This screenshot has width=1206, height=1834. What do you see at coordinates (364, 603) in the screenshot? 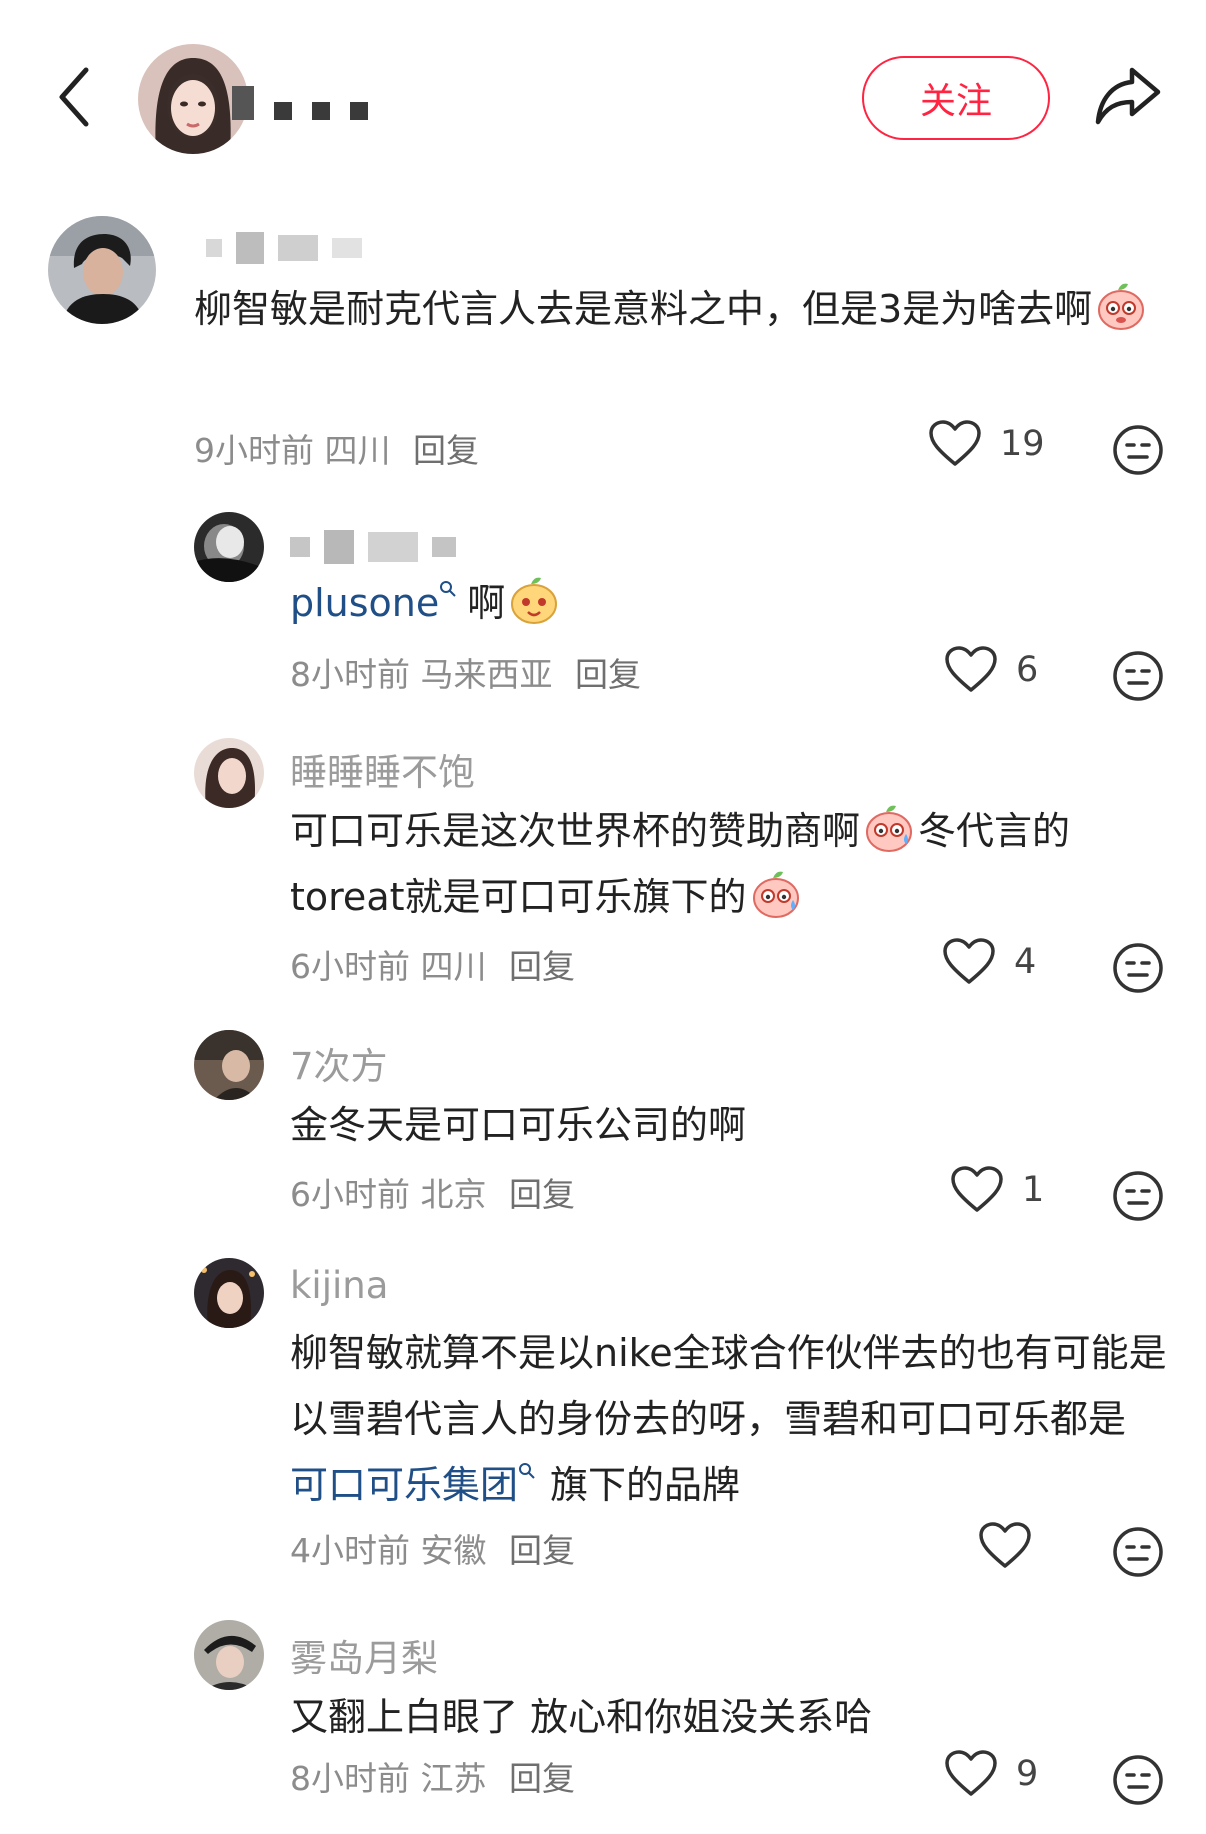
I see `mention-link: plusone` at bounding box center [364, 603].